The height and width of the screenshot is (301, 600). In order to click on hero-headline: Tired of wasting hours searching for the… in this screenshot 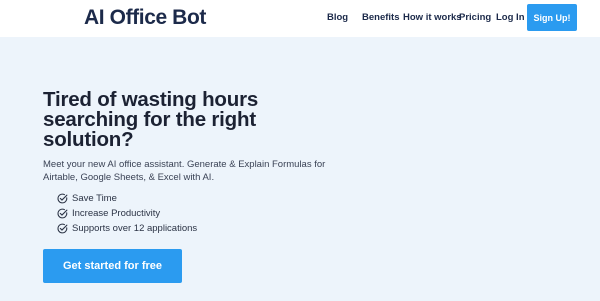, I will do `click(151, 119)`.